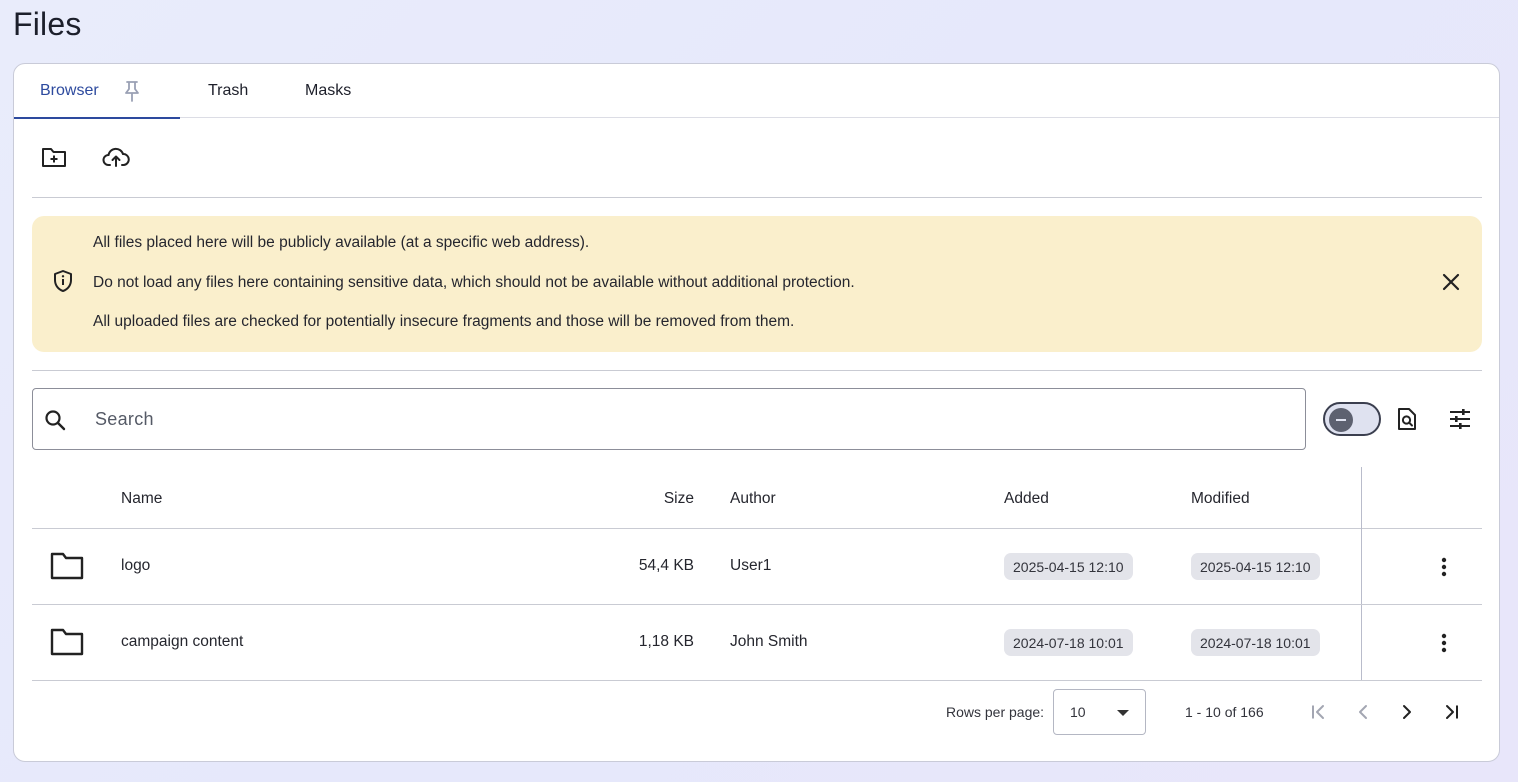 The height and width of the screenshot is (782, 1518). What do you see at coordinates (753, 499) in the screenshot?
I see `column-header-author: Author` at bounding box center [753, 499].